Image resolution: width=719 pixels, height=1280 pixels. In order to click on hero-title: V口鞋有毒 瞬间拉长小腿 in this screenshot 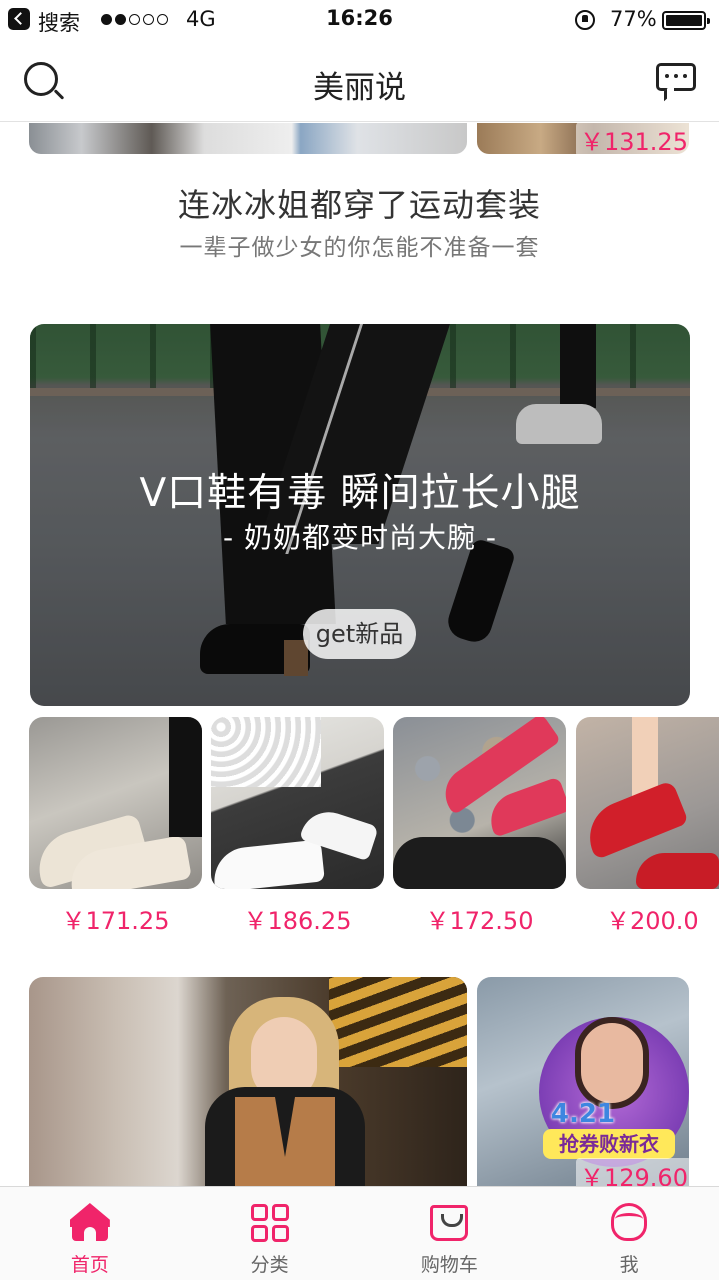, I will do `click(360, 493)`.